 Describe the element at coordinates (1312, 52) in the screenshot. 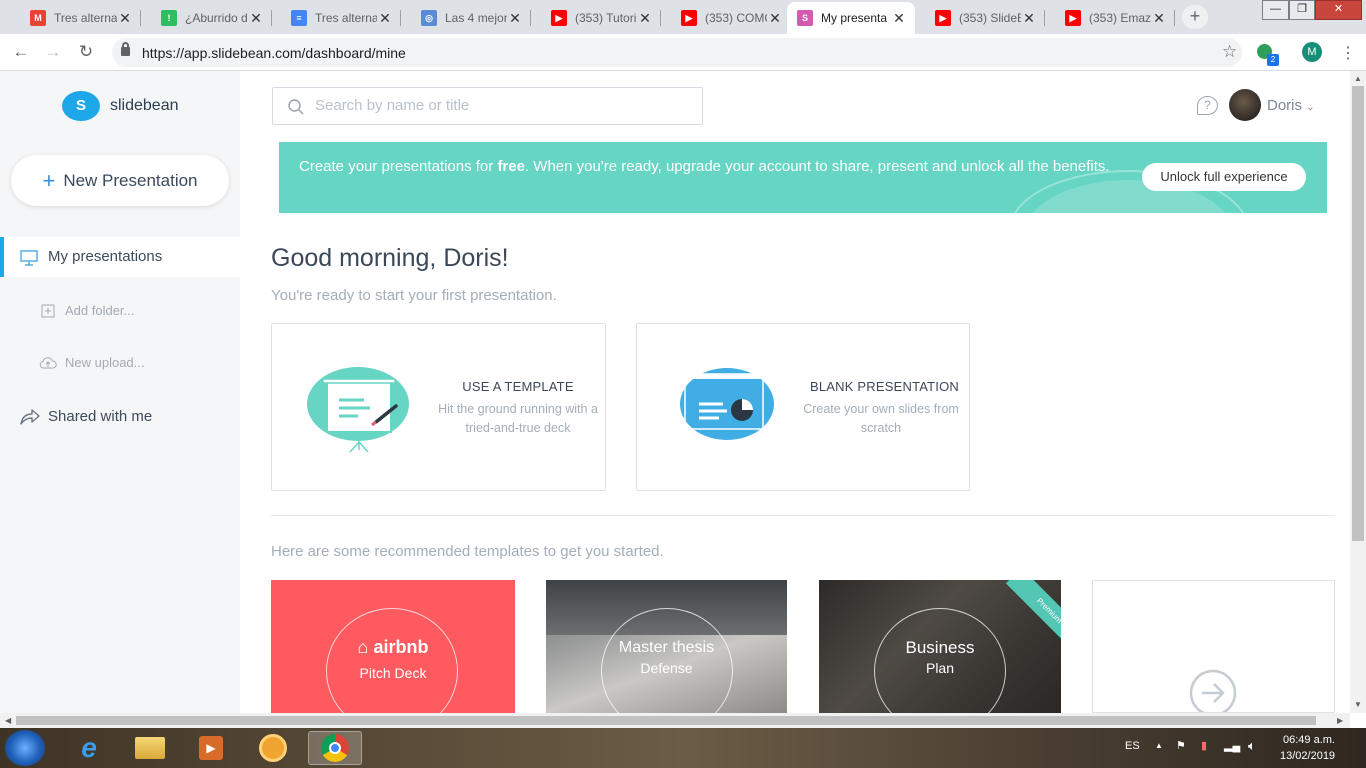

I see `profile-avatar: M` at that location.